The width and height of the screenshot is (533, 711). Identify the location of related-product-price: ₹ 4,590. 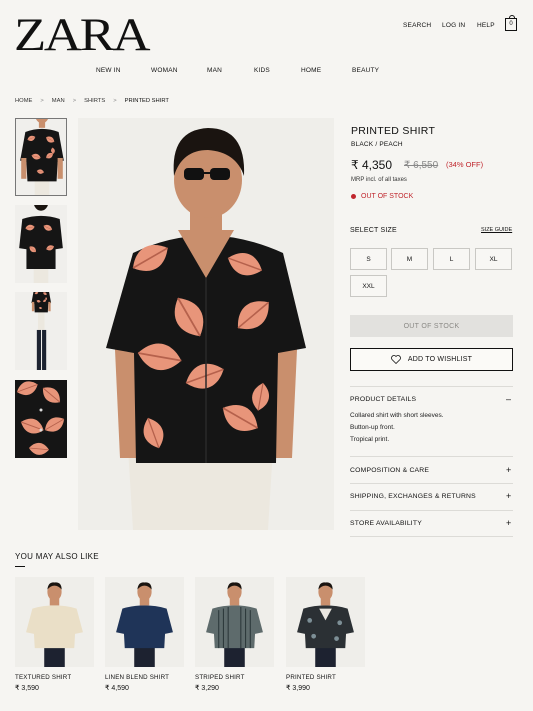
(117, 688).